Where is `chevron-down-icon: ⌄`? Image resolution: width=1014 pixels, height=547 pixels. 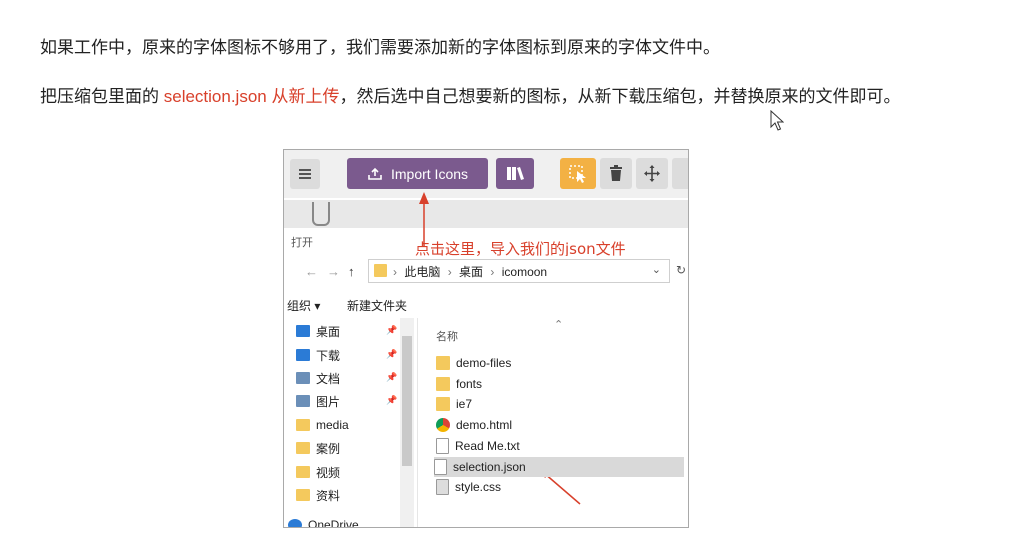
chevron-down-icon: ⌄ is located at coordinates (656, 269).